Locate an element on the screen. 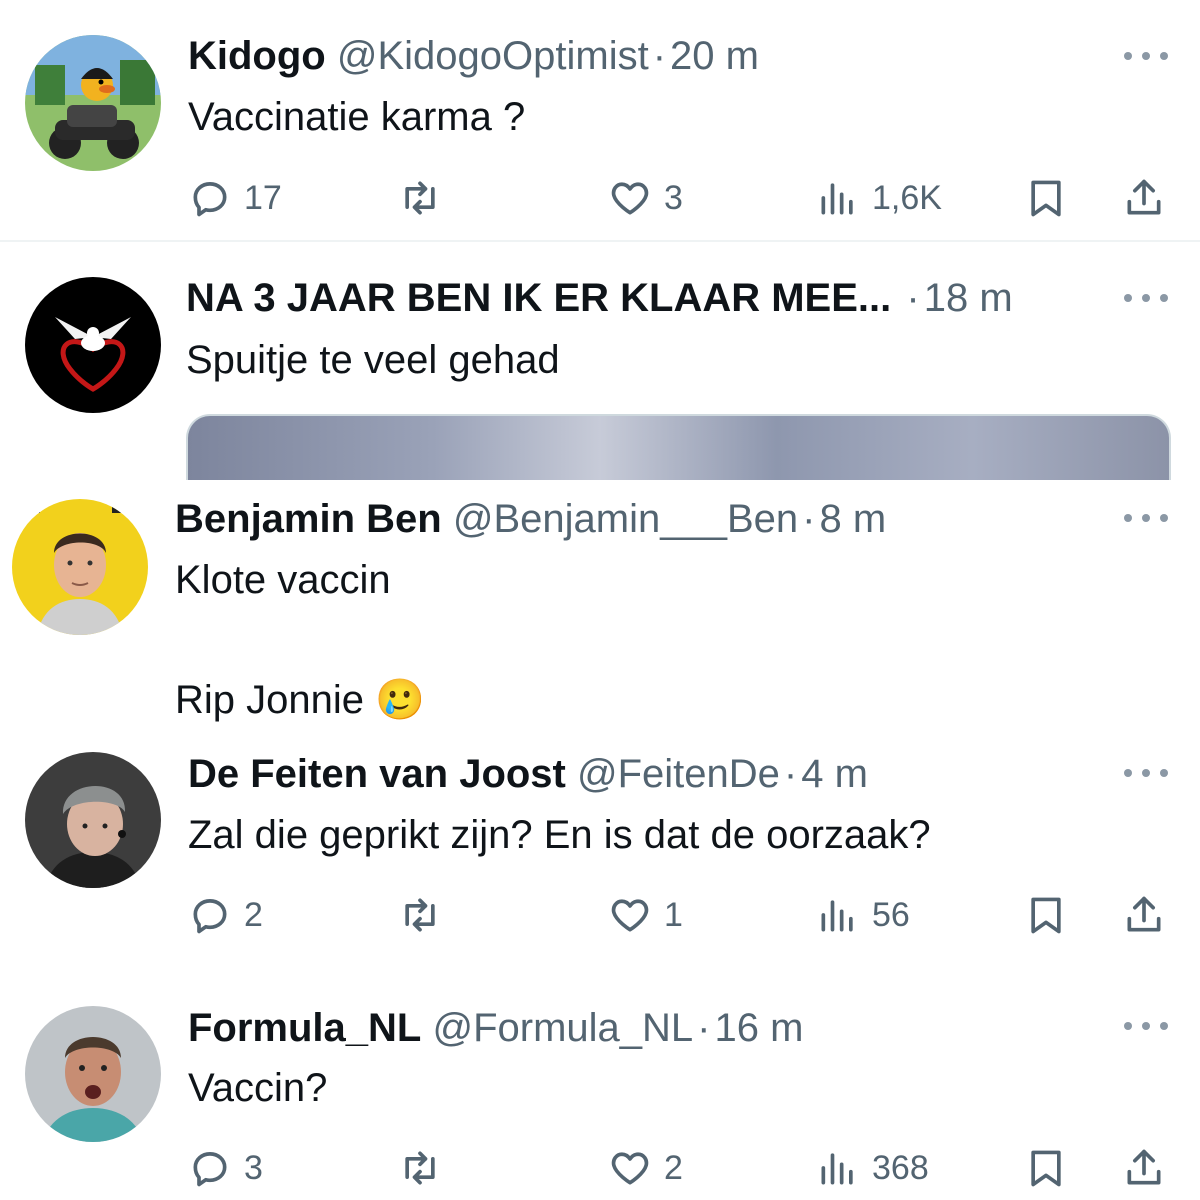  tweet-text: Vaccin? is located at coordinates (258, 1088).